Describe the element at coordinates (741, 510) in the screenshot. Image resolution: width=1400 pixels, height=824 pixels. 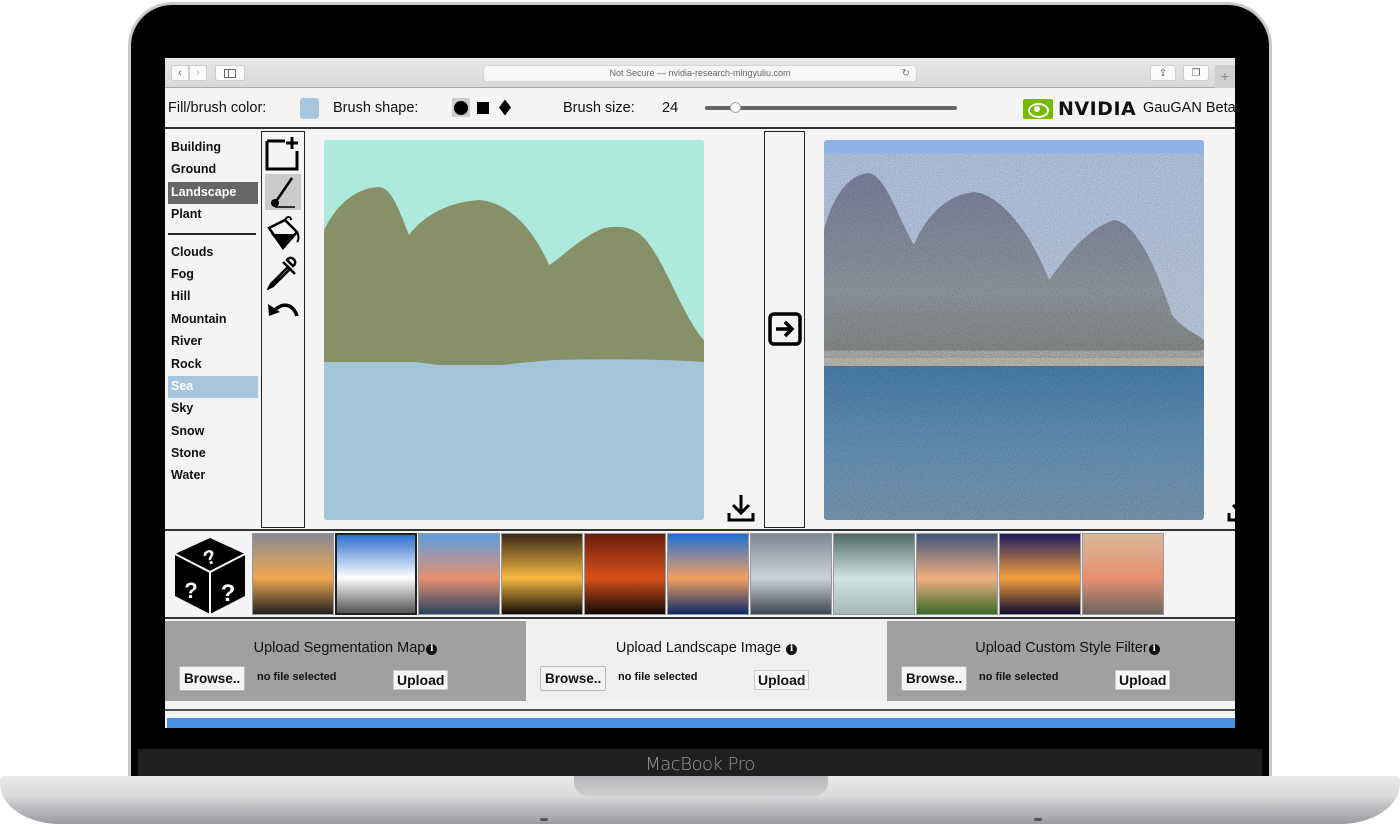
I see `download-segmentation-button` at that location.